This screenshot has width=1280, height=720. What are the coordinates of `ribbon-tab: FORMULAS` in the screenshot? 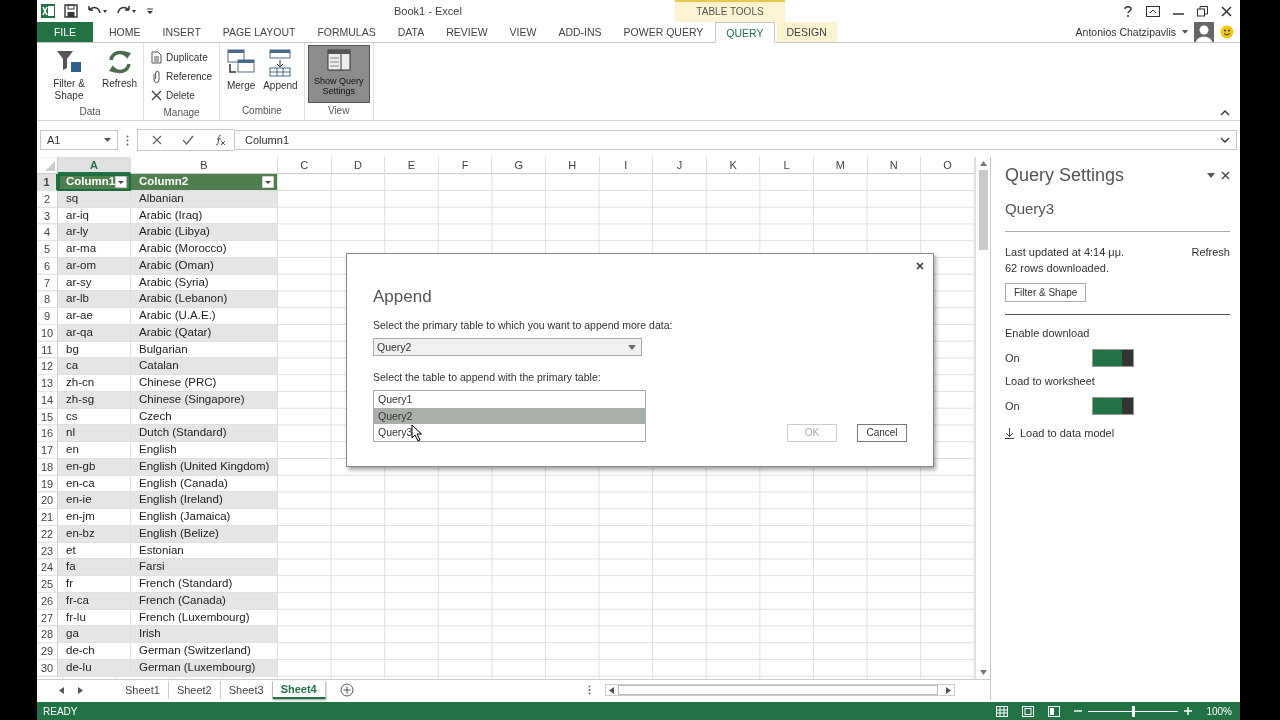 It's located at (346, 32).